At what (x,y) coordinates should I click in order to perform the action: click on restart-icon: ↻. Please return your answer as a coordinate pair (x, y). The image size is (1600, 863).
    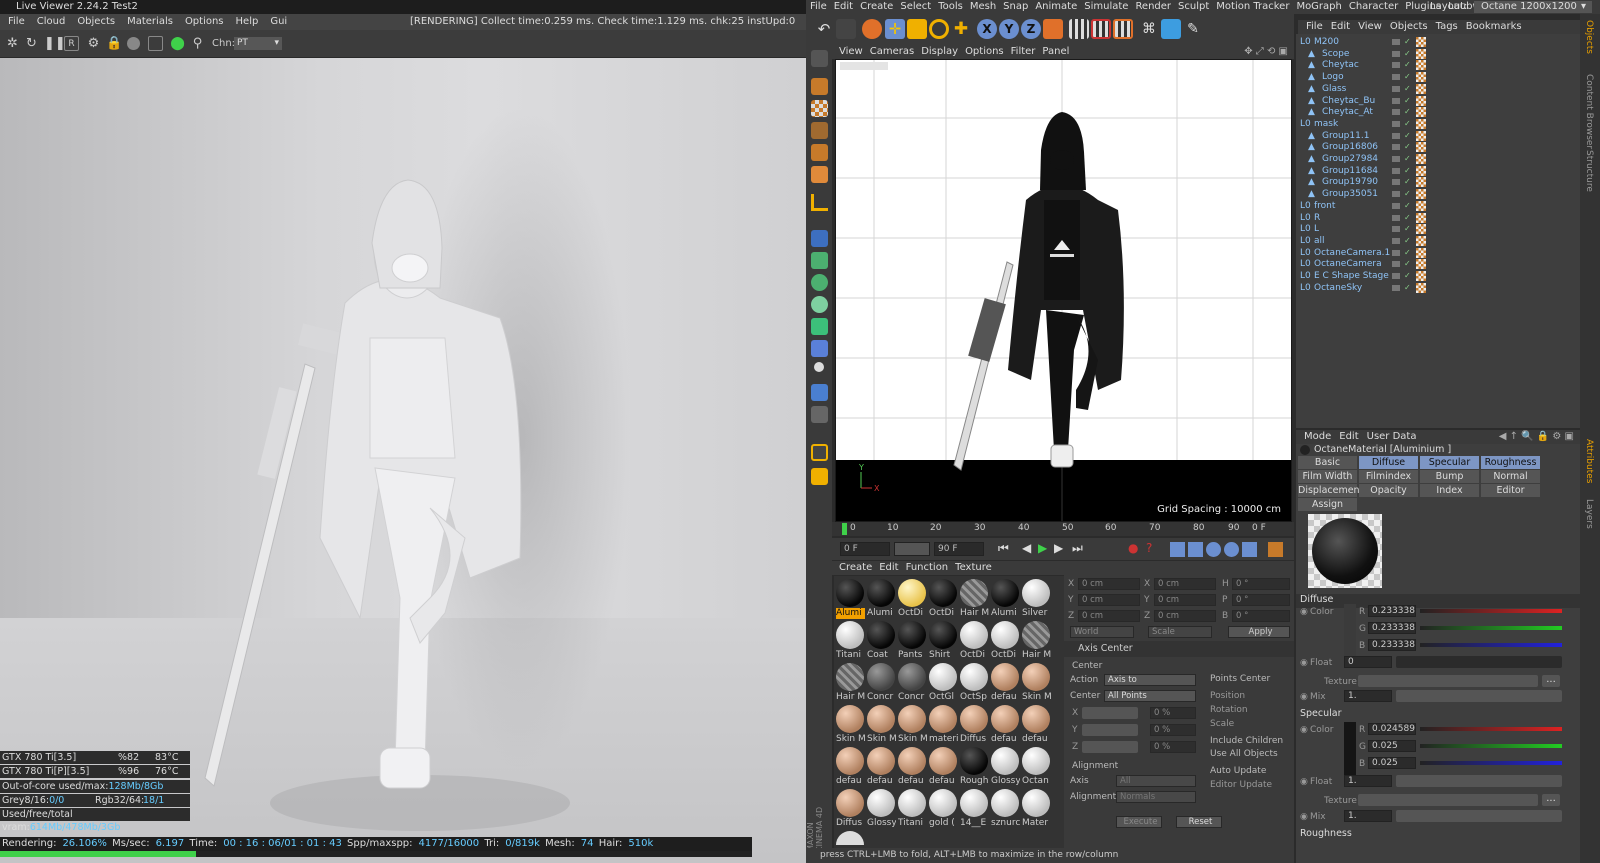
    Looking at the image, I should click on (31, 43).